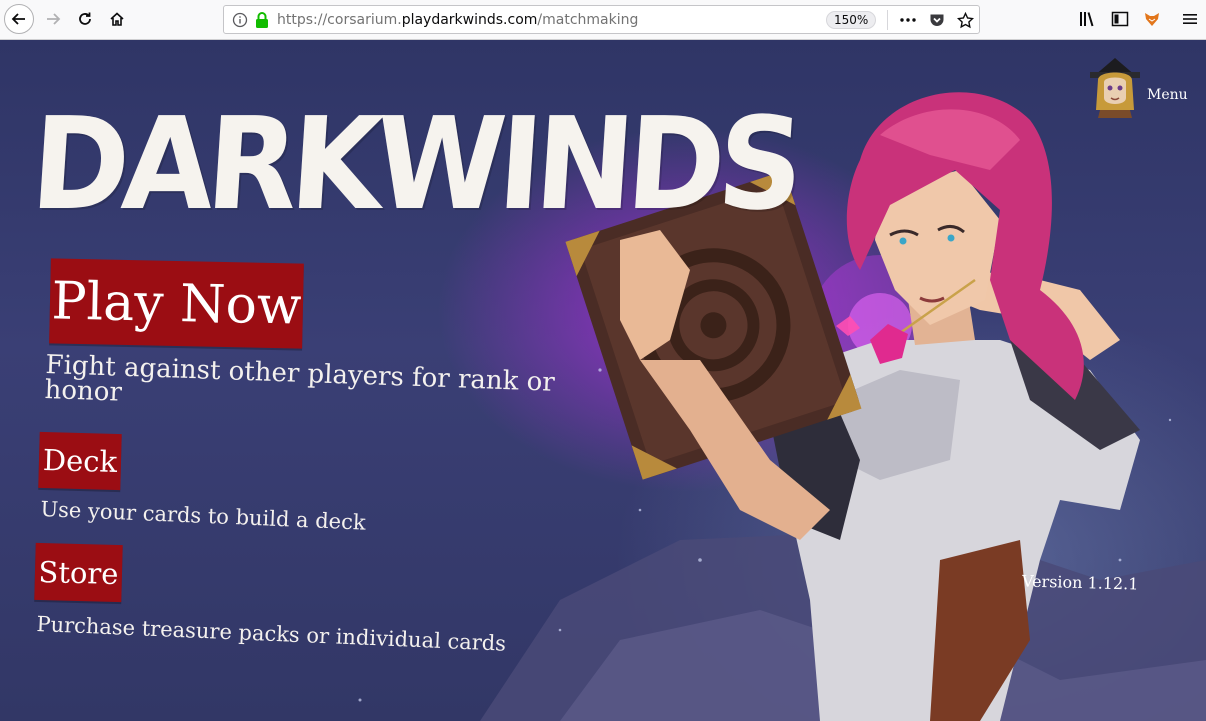  I want to click on extension-icon, so click(1152, 19).